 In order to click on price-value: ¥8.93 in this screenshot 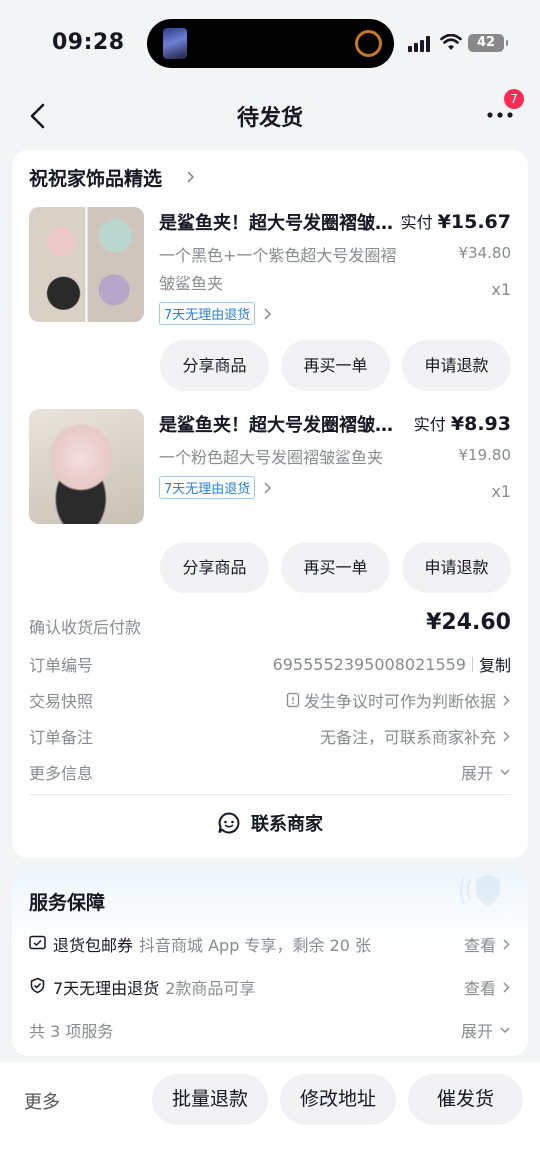, I will do `click(480, 424)`.